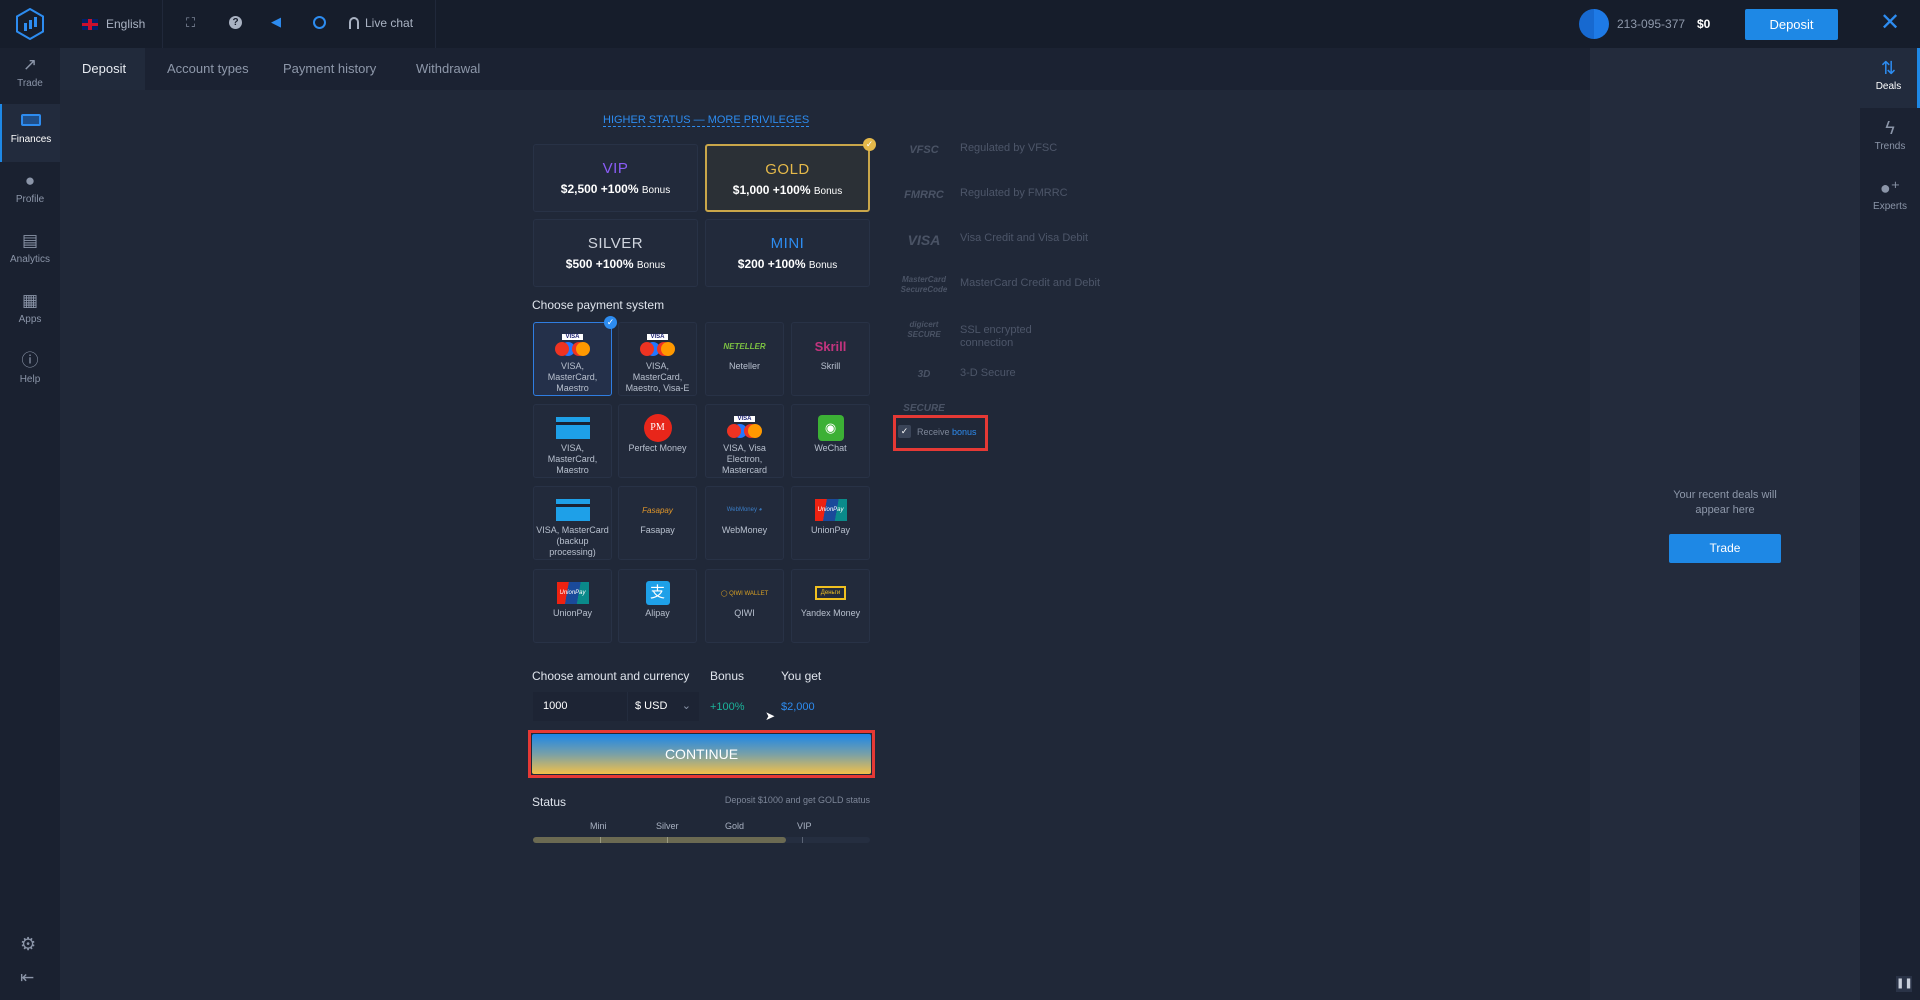  What do you see at coordinates (1890, 23) in the screenshot?
I see `close-icon: ✕` at bounding box center [1890, 23].